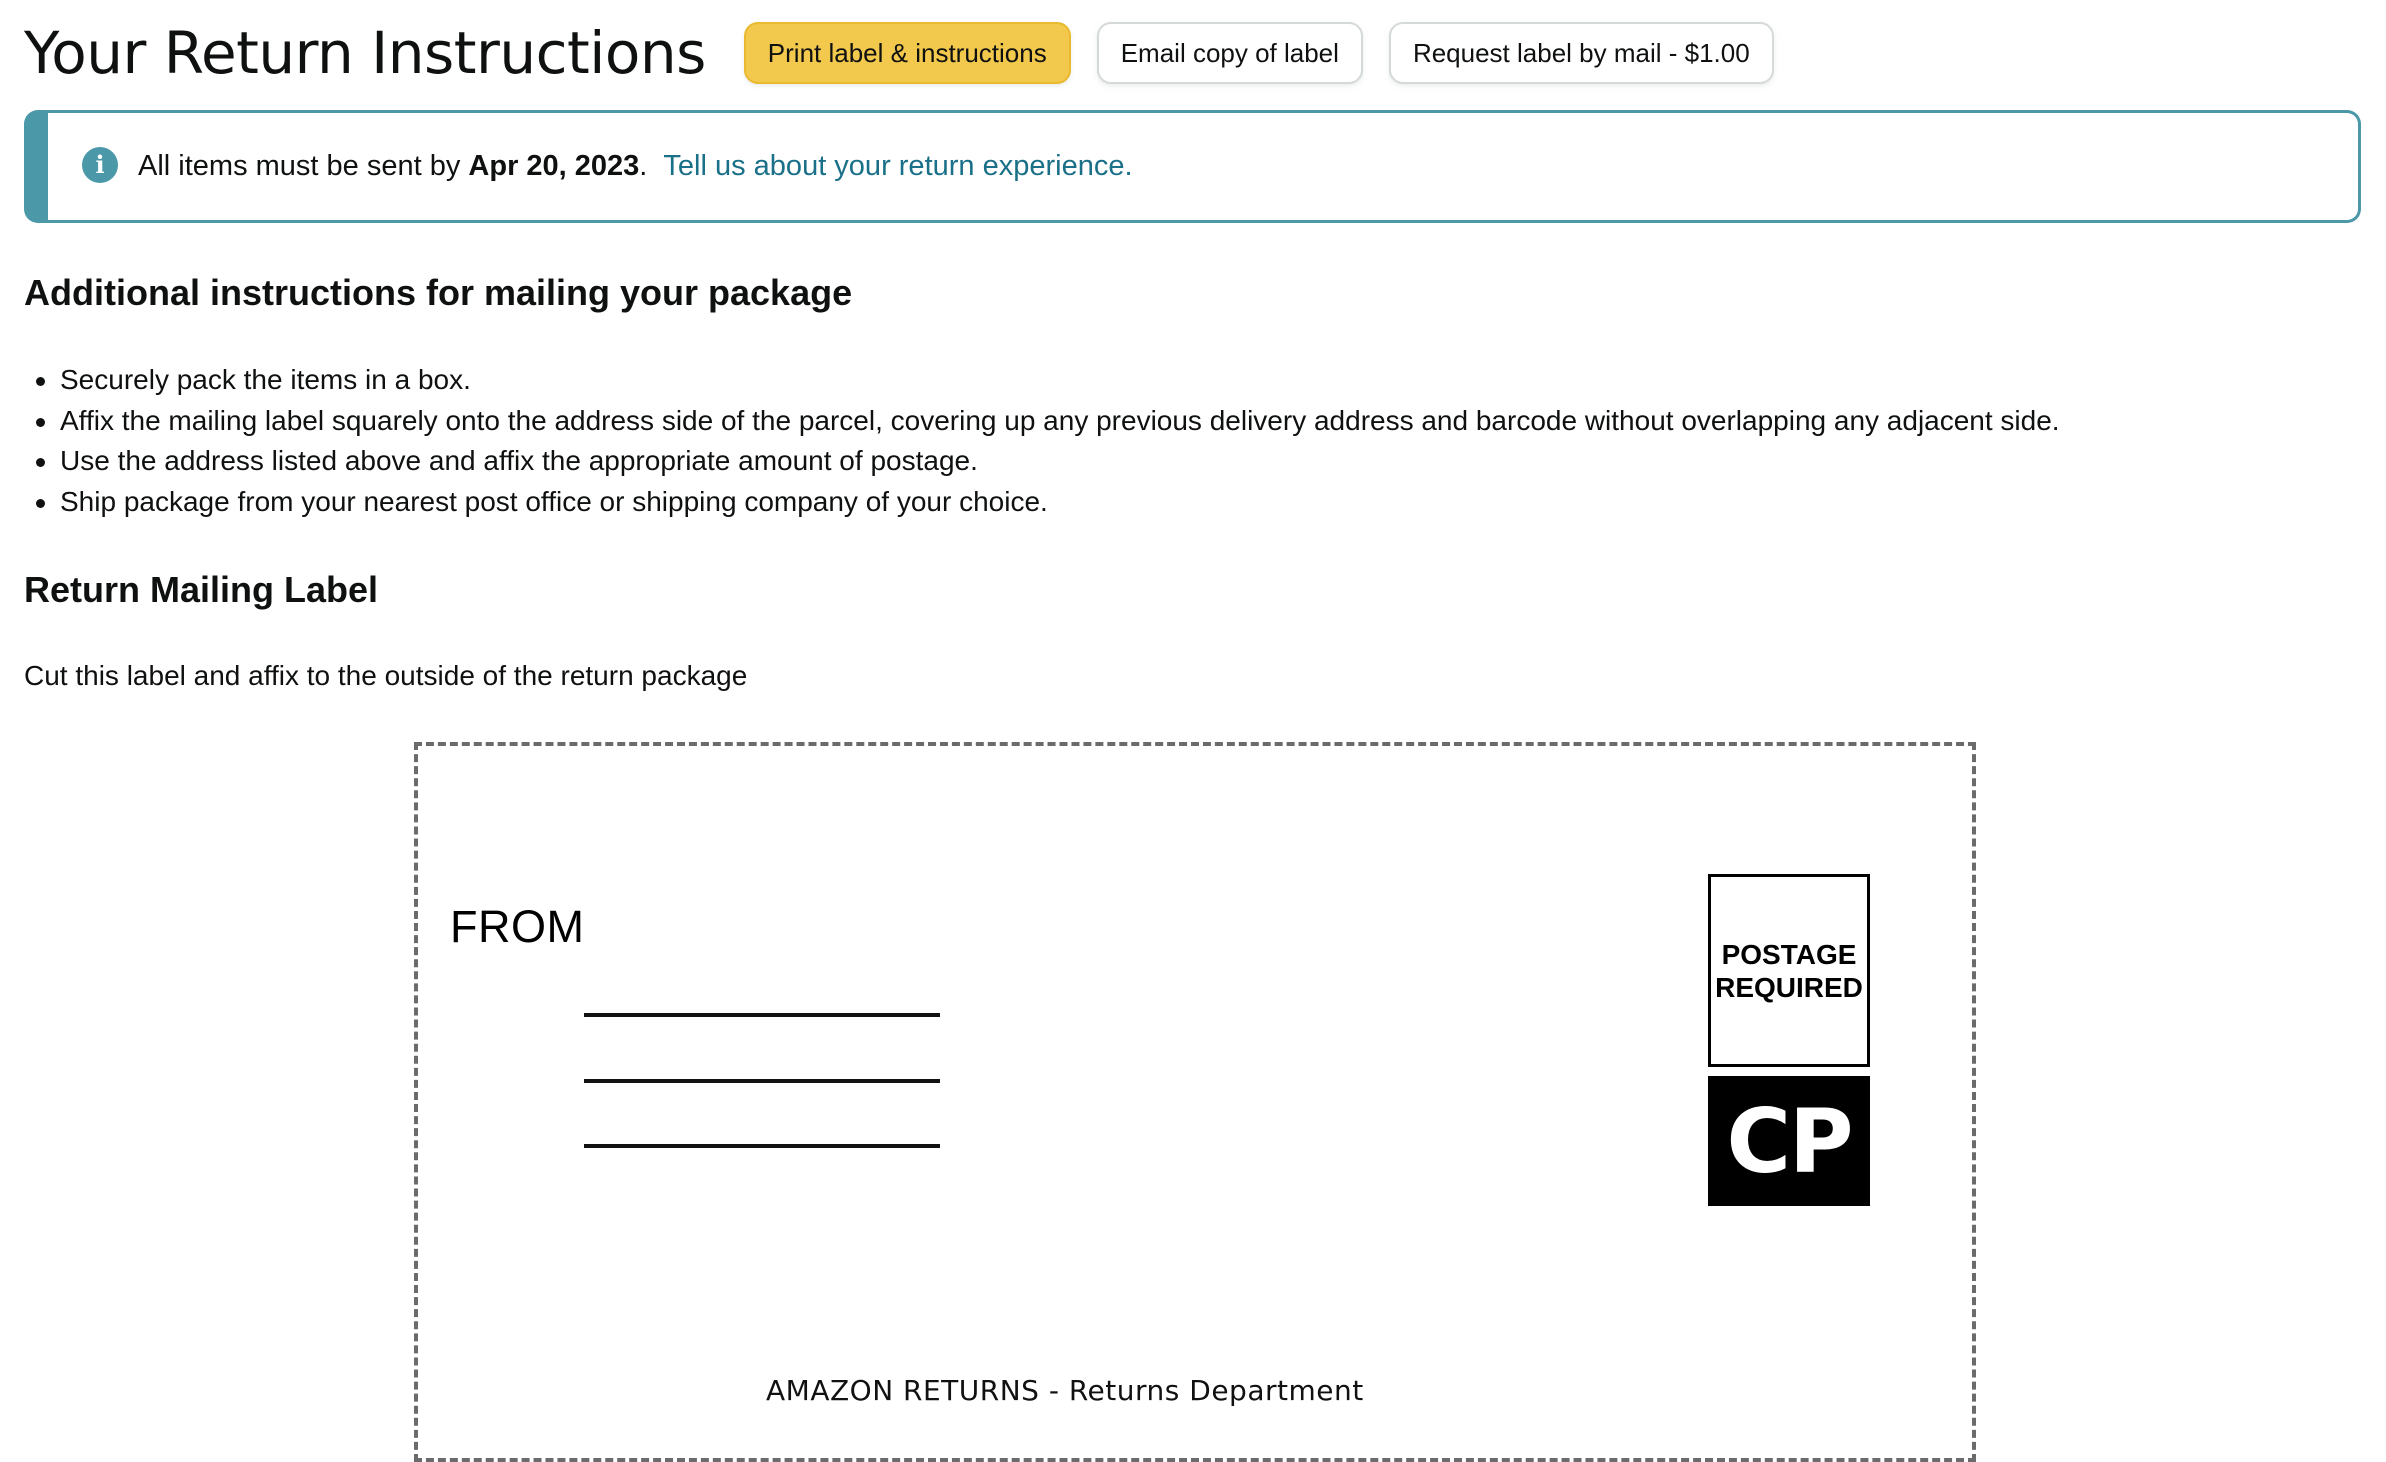 This screenshot has height=1462, width=2386. I want to click on request-label-by-mail-button: Request label by mail - $1.00, so click(1581, 53).